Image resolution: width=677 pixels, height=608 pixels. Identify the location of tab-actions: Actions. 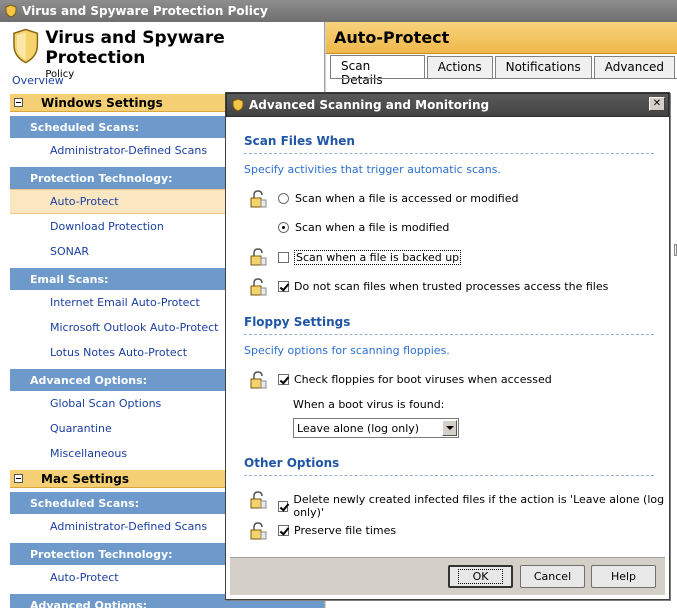
(459, 67).